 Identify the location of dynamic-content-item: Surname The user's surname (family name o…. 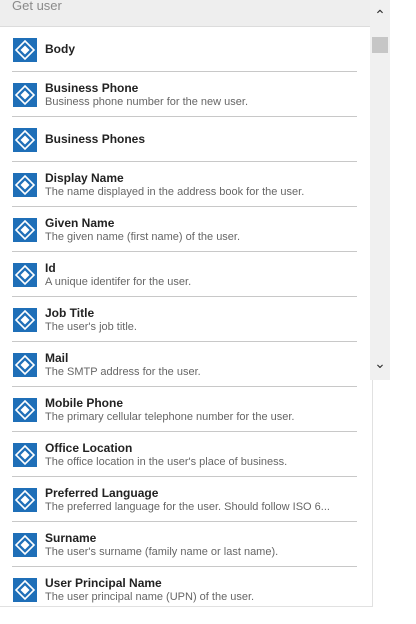
(186, 544).